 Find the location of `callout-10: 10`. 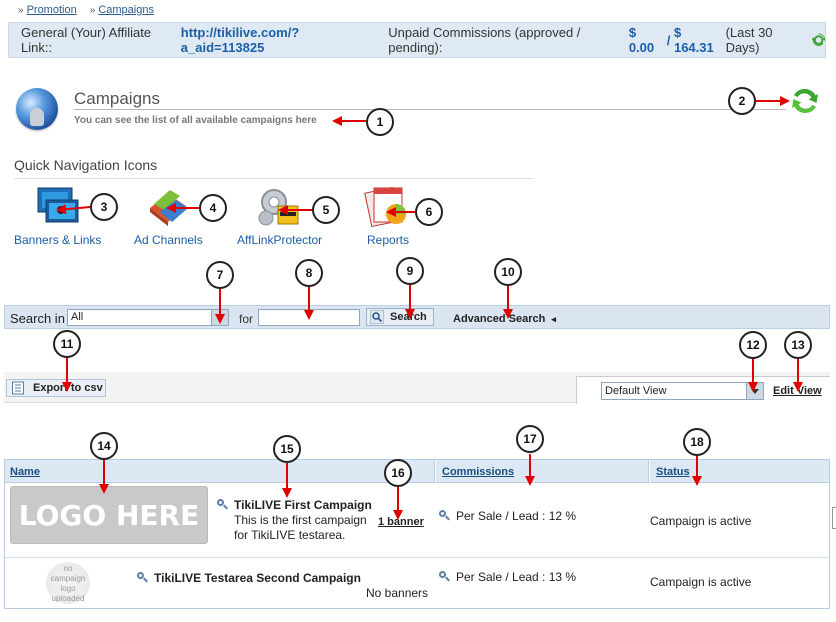

callout-10: 10 is located at coordinates (508, 272).